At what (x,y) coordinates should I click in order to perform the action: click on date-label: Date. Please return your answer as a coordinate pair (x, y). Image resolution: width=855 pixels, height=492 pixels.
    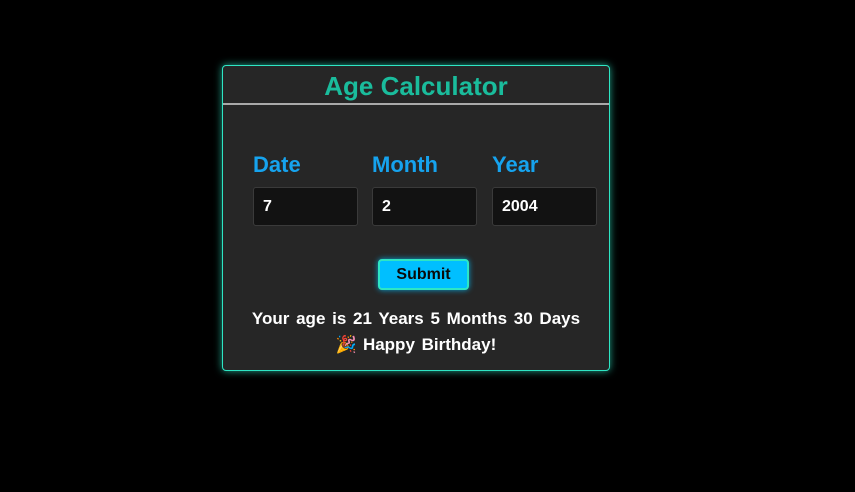
    Looking at the image, I should click on (277, 164).